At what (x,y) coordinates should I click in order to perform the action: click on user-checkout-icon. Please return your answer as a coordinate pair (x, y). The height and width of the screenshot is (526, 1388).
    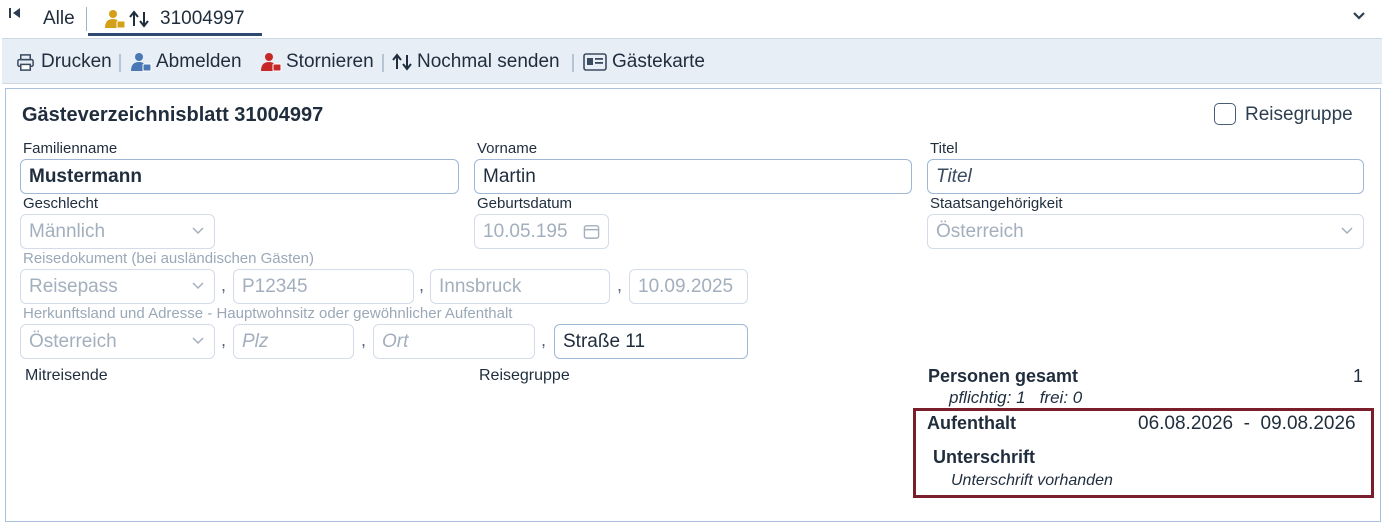
    Looking at the image, I should click on (141, 62).